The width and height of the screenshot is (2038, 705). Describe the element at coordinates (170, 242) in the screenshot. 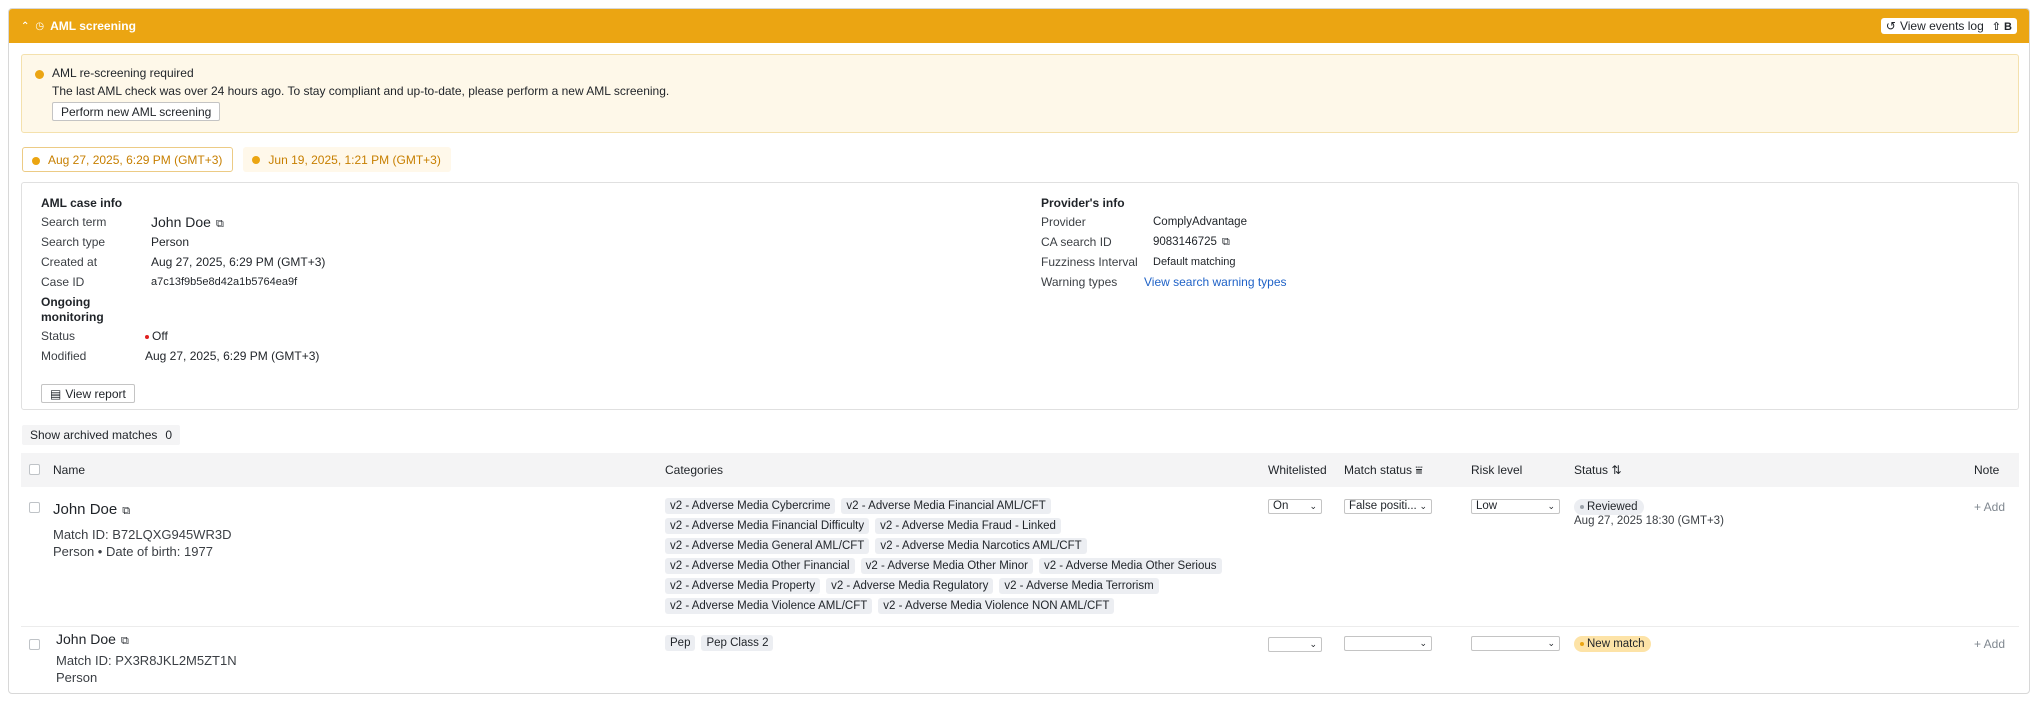

I see `search-type-value: Person` at that location.